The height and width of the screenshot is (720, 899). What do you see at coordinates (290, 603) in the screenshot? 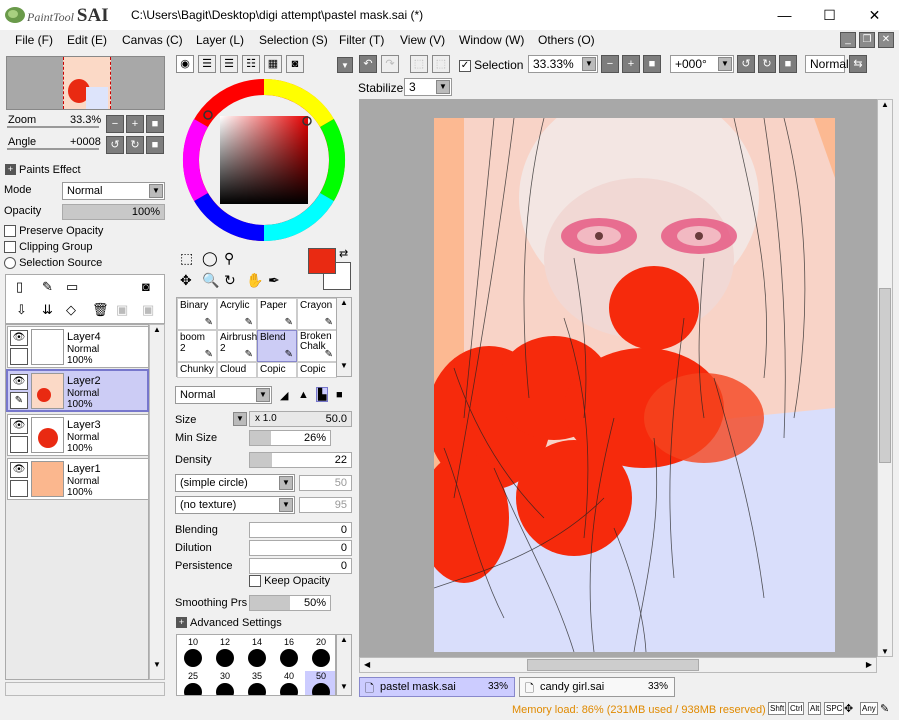
I see `smoothing-slider: 50%` at bounding box center [290, 603].